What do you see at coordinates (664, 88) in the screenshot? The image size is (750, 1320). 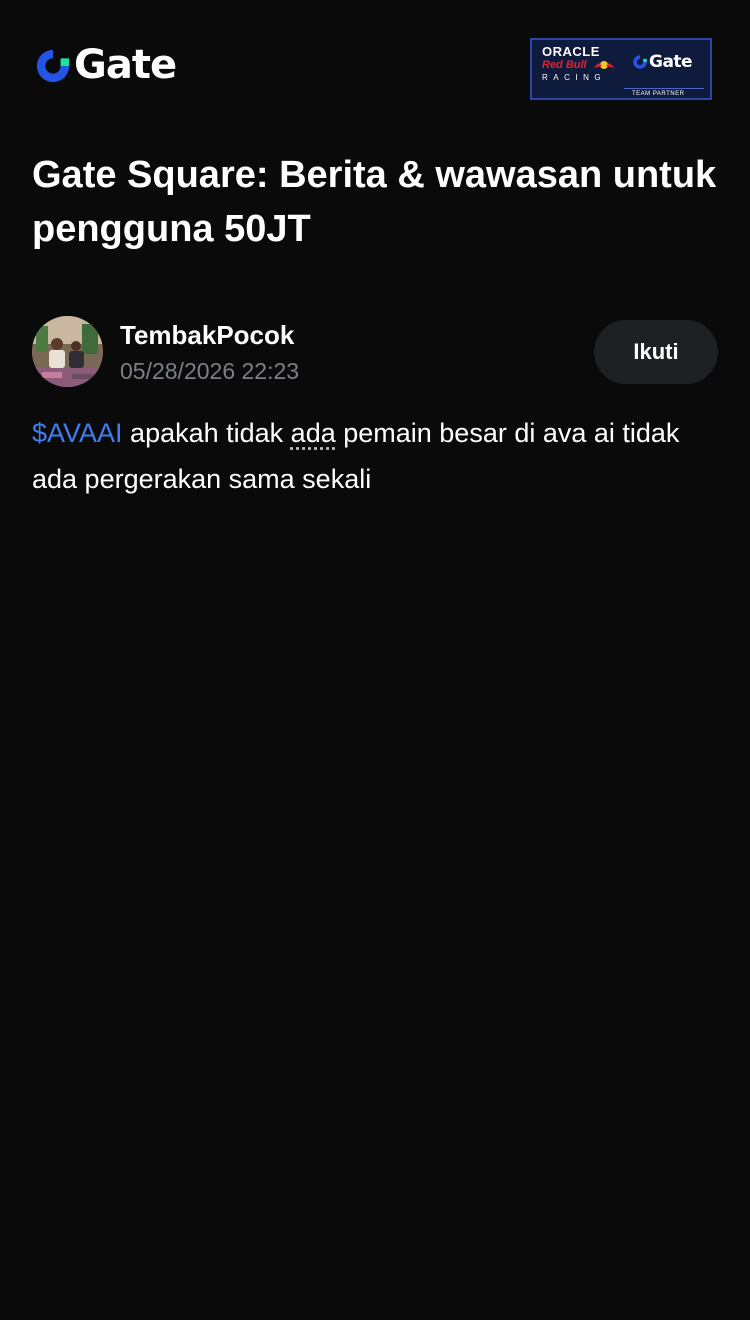 I see `badge-divider` at bounding box center [664, 88].